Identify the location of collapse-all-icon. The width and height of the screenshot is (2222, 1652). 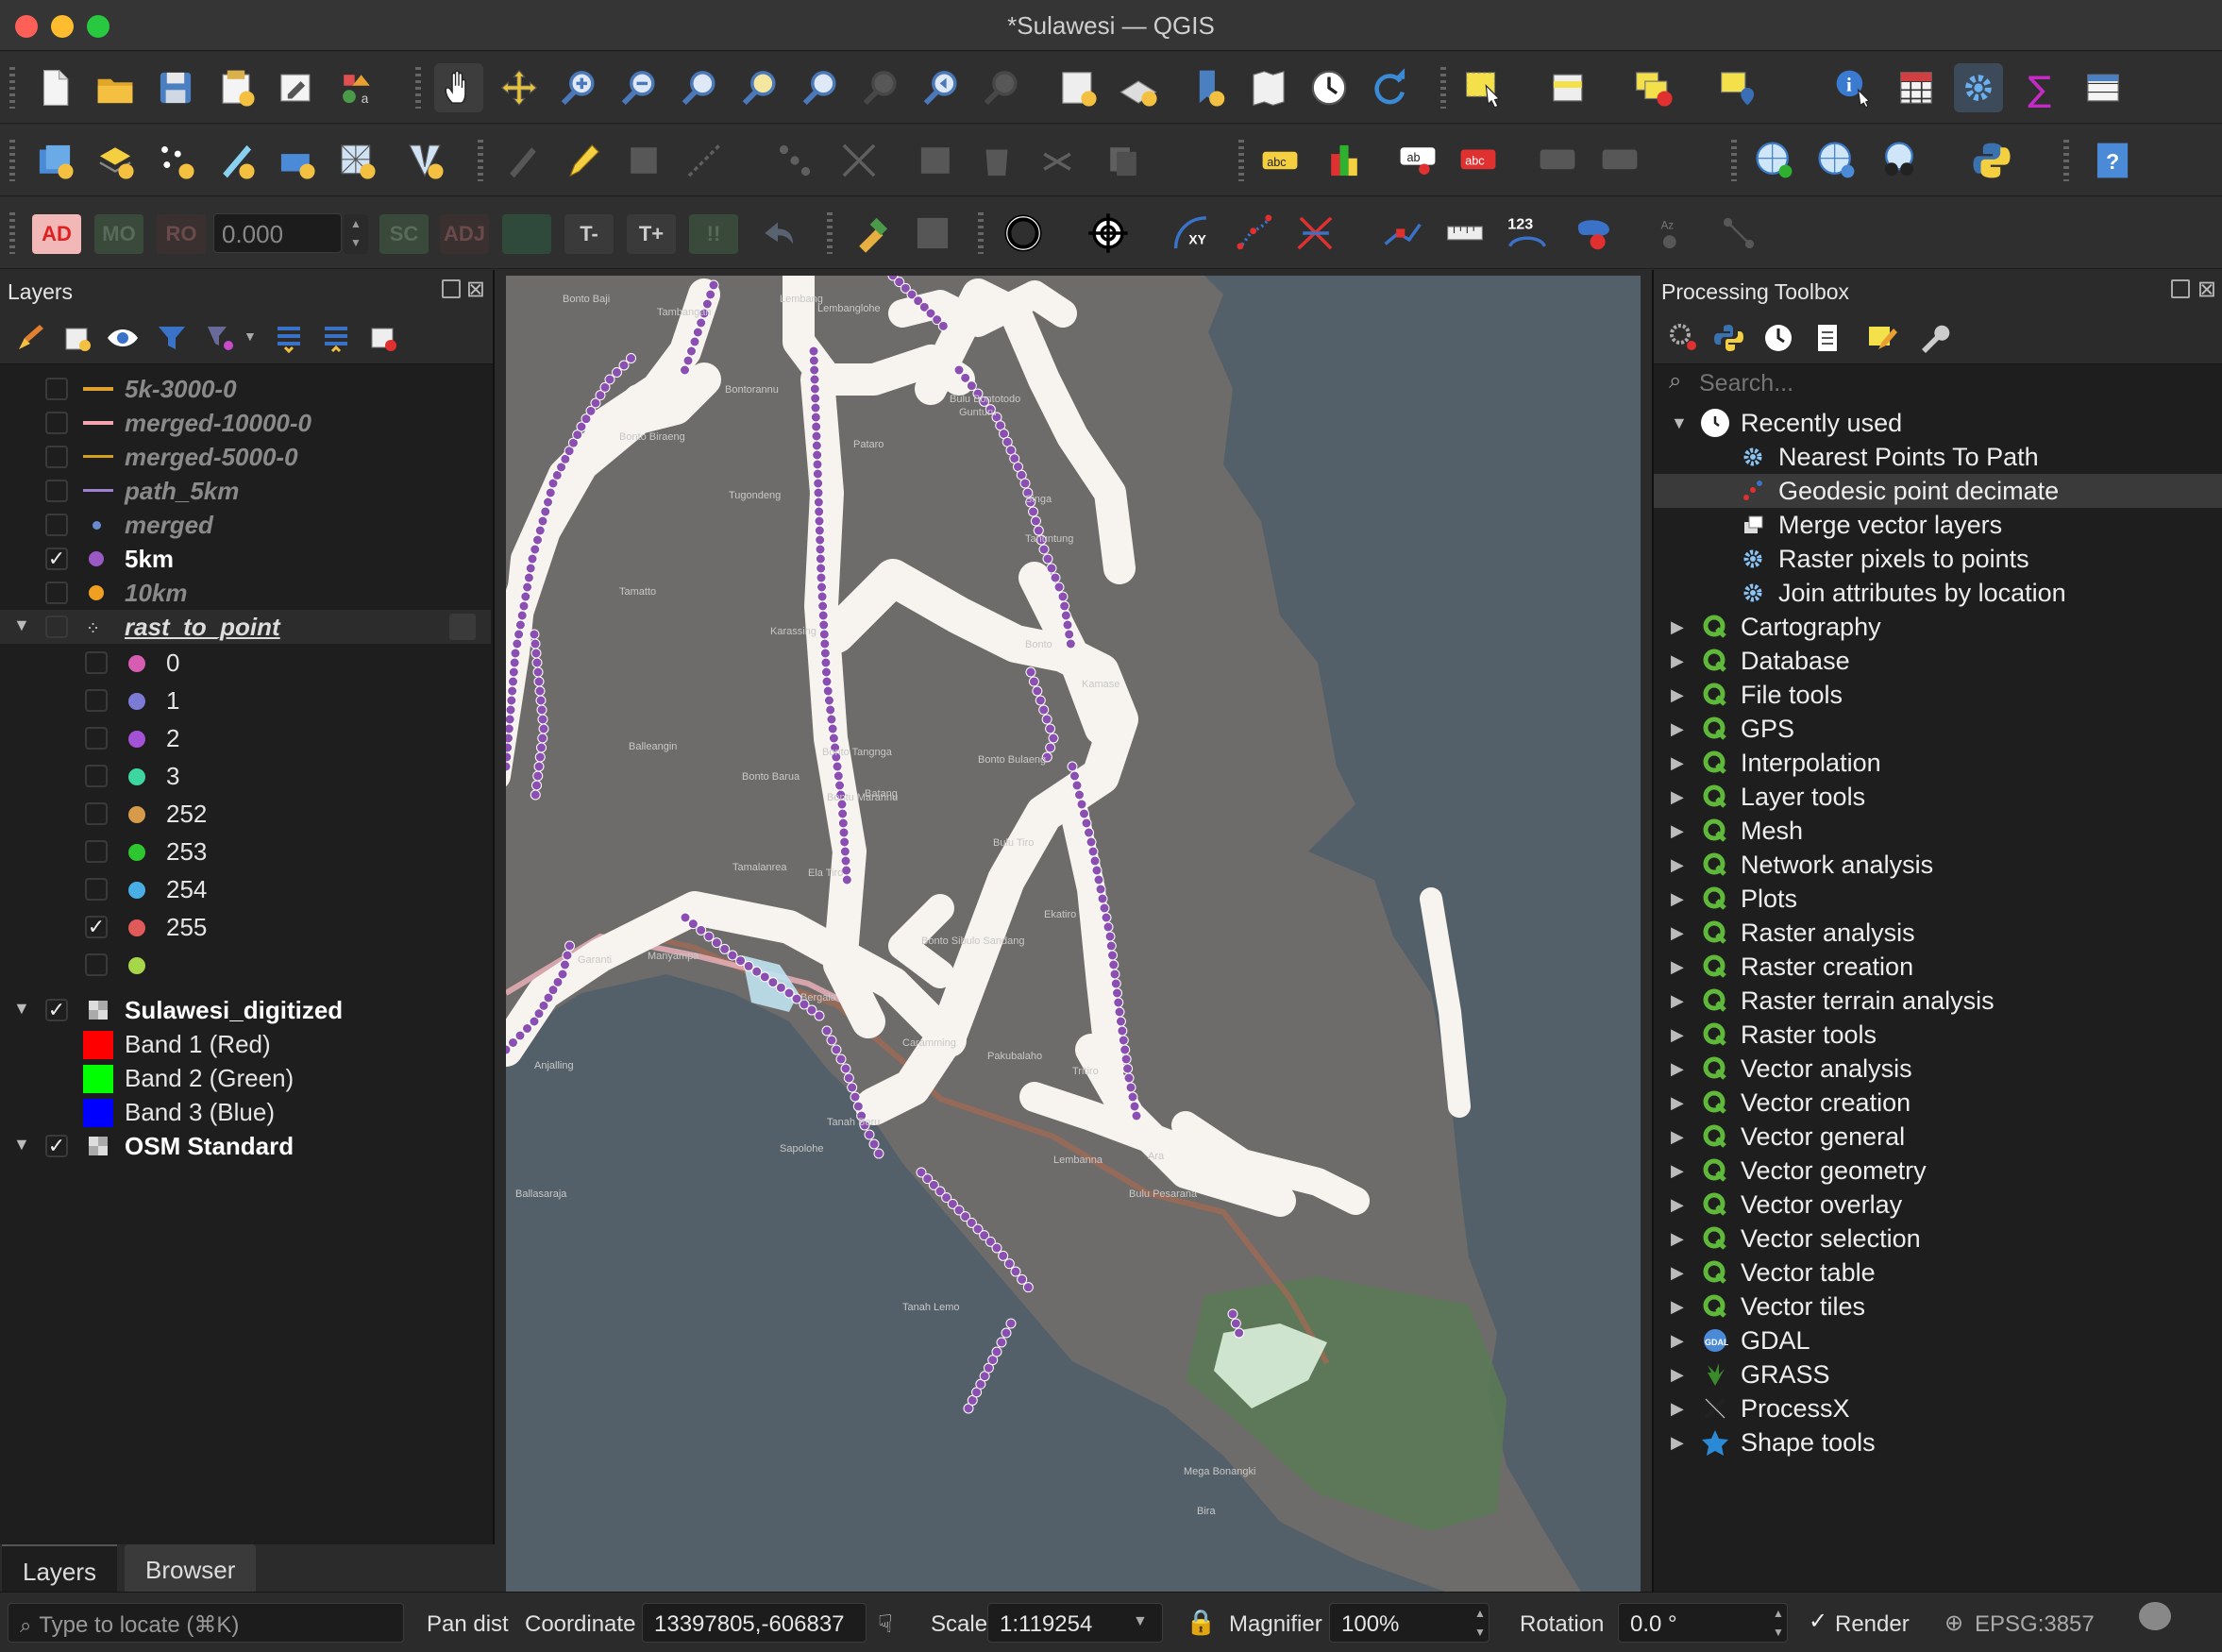
(336, 338).